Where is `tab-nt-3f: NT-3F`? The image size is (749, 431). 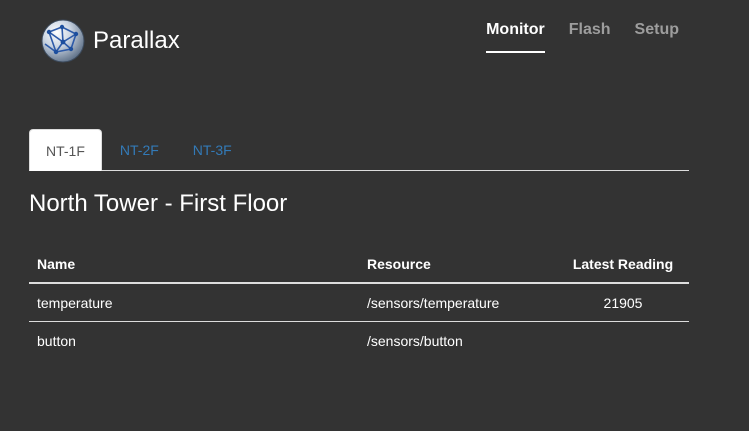
tab-nt-3f: NT-3F is located at coordinates (212, 149).